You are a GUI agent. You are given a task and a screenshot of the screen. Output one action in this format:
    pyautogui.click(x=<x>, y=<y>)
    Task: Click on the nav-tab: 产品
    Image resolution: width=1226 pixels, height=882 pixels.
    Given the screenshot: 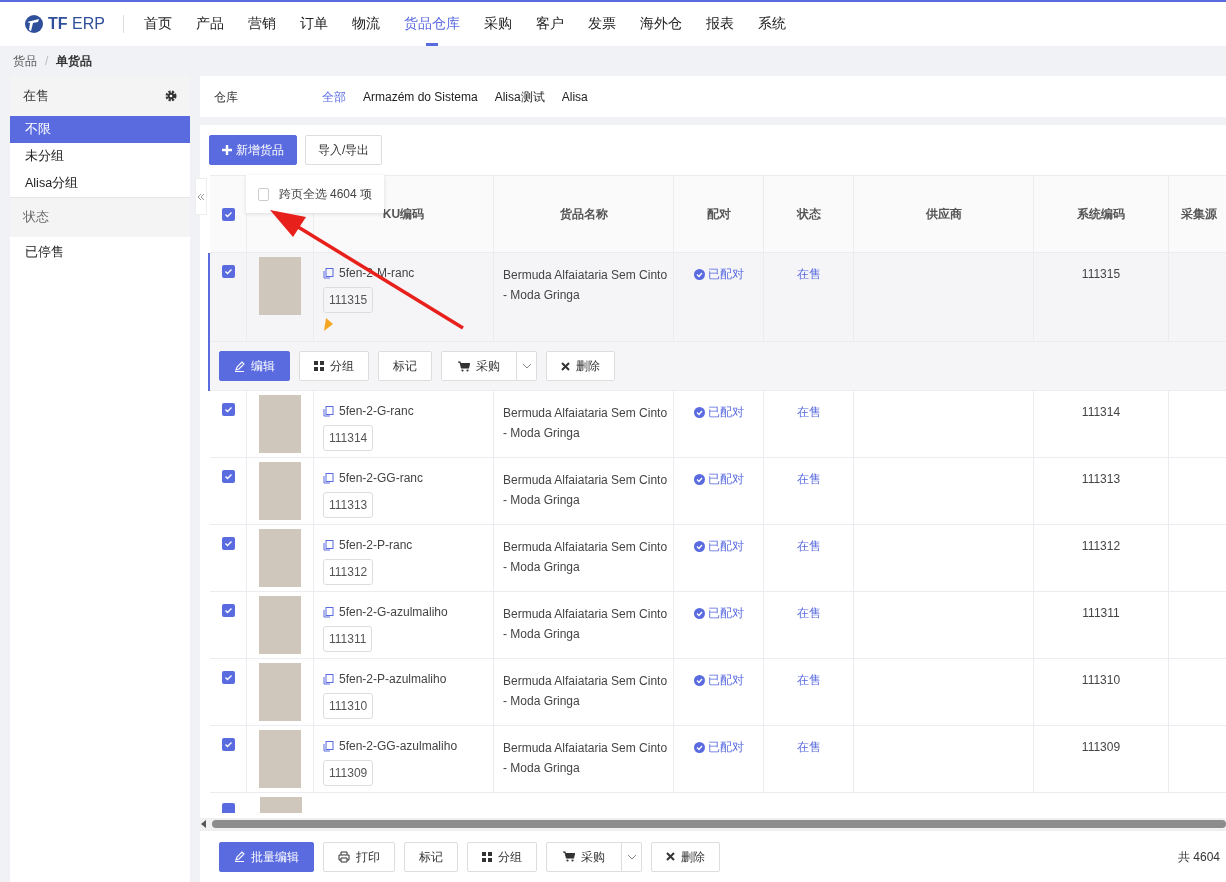 What is the action you would take?
    pyautogui.click(x=209, y=24)
    